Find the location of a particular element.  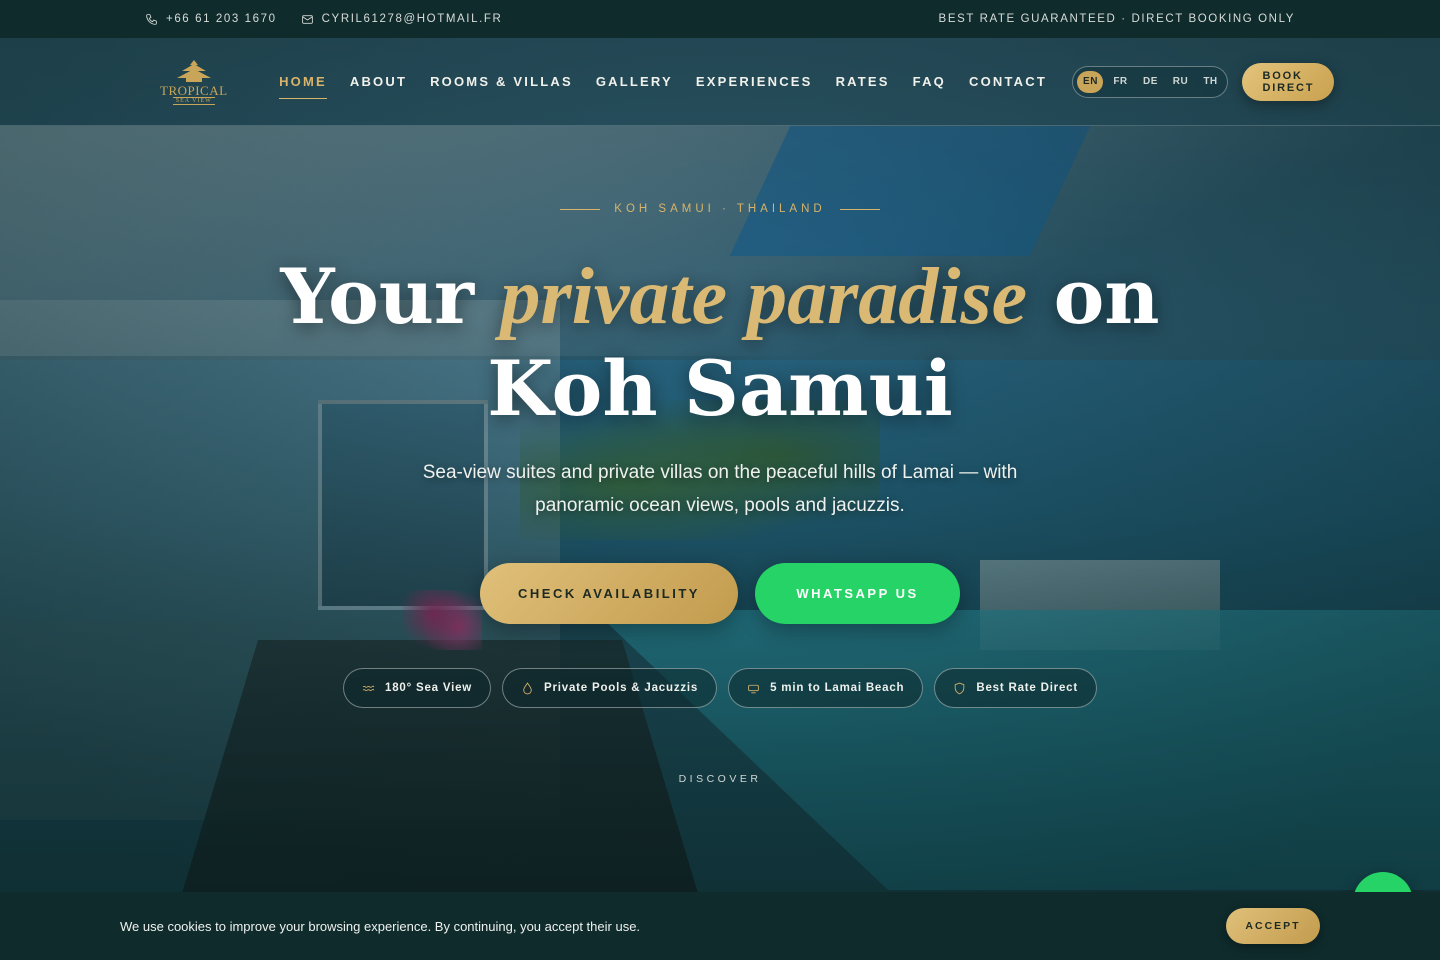

language-switcher: EN FR DE RU TH is located at coordinates (1150, 81).